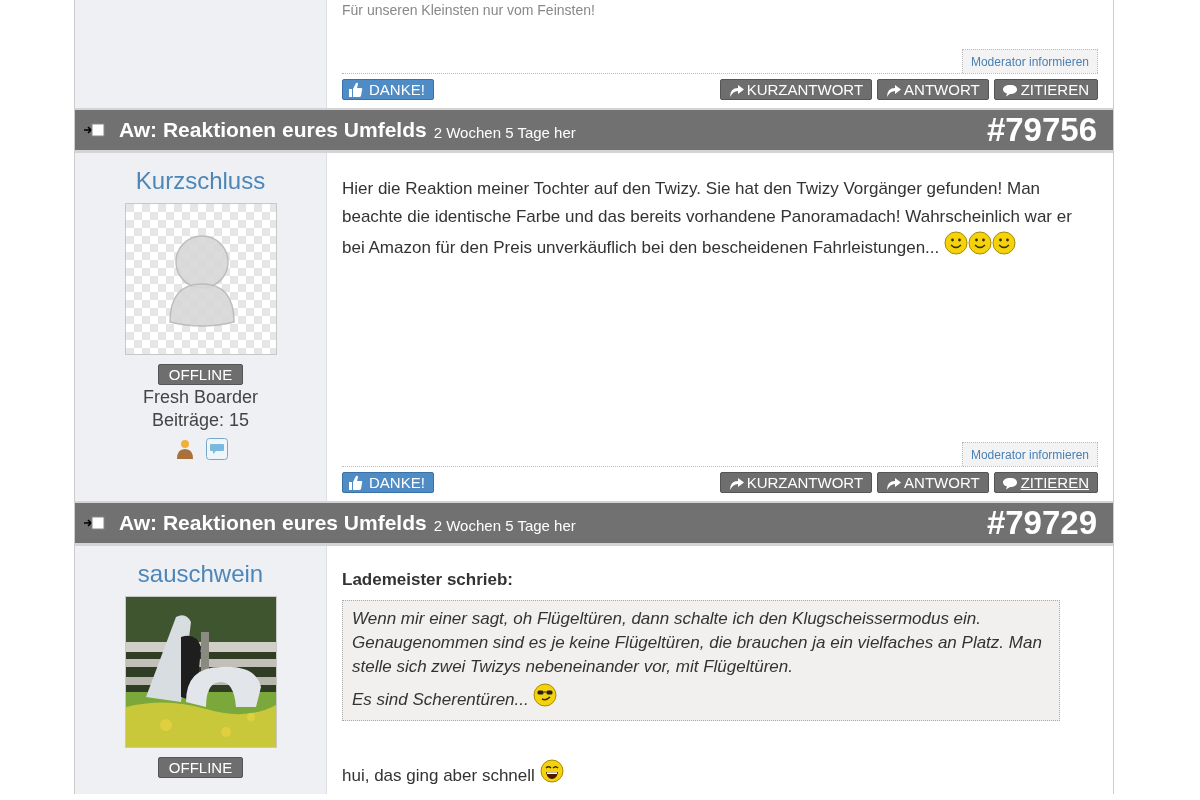  What do you see at coordinates (200, 574) in the screenshot?
I see `author-name: sauschwein` at bounding box center [200, 574].